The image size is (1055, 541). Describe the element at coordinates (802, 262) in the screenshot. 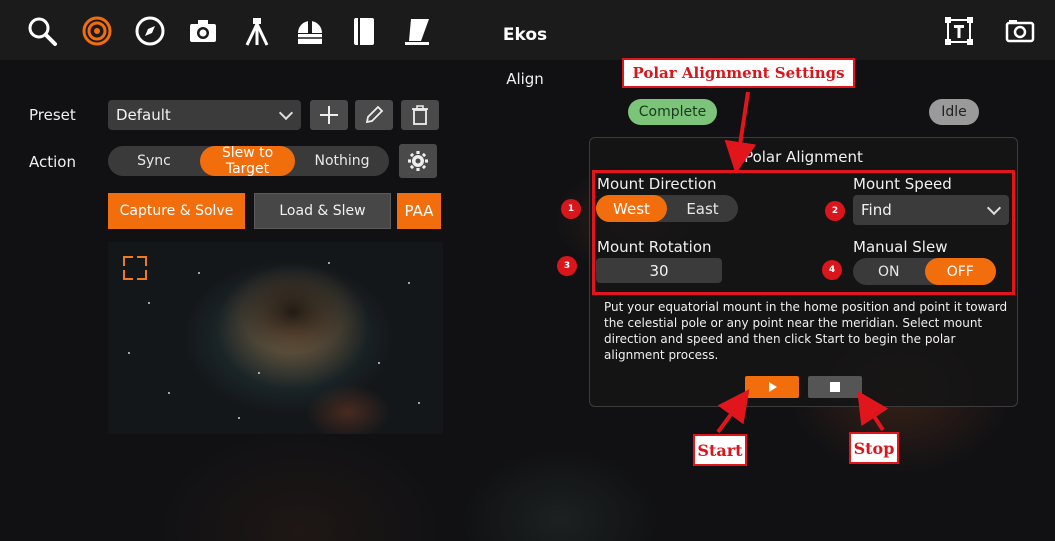

I see `annotation-arrows` at that location.